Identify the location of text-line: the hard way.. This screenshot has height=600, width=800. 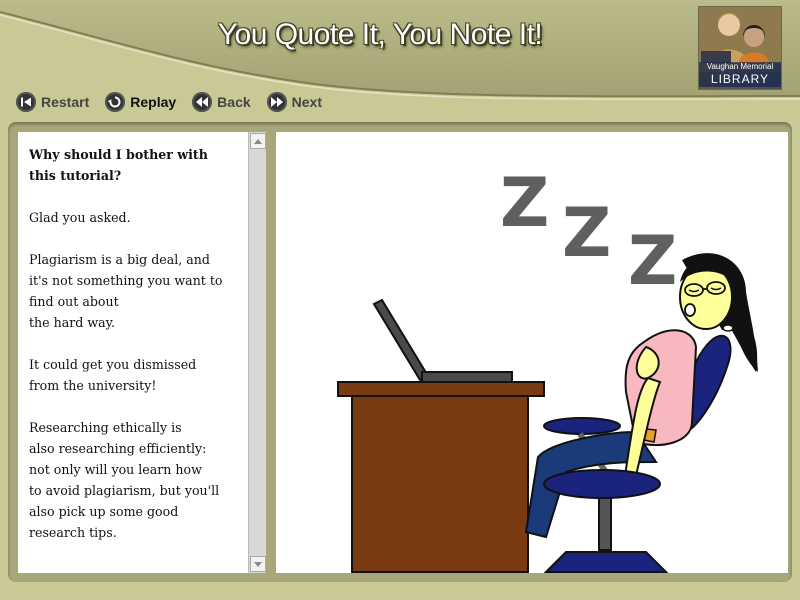
(72, 322).